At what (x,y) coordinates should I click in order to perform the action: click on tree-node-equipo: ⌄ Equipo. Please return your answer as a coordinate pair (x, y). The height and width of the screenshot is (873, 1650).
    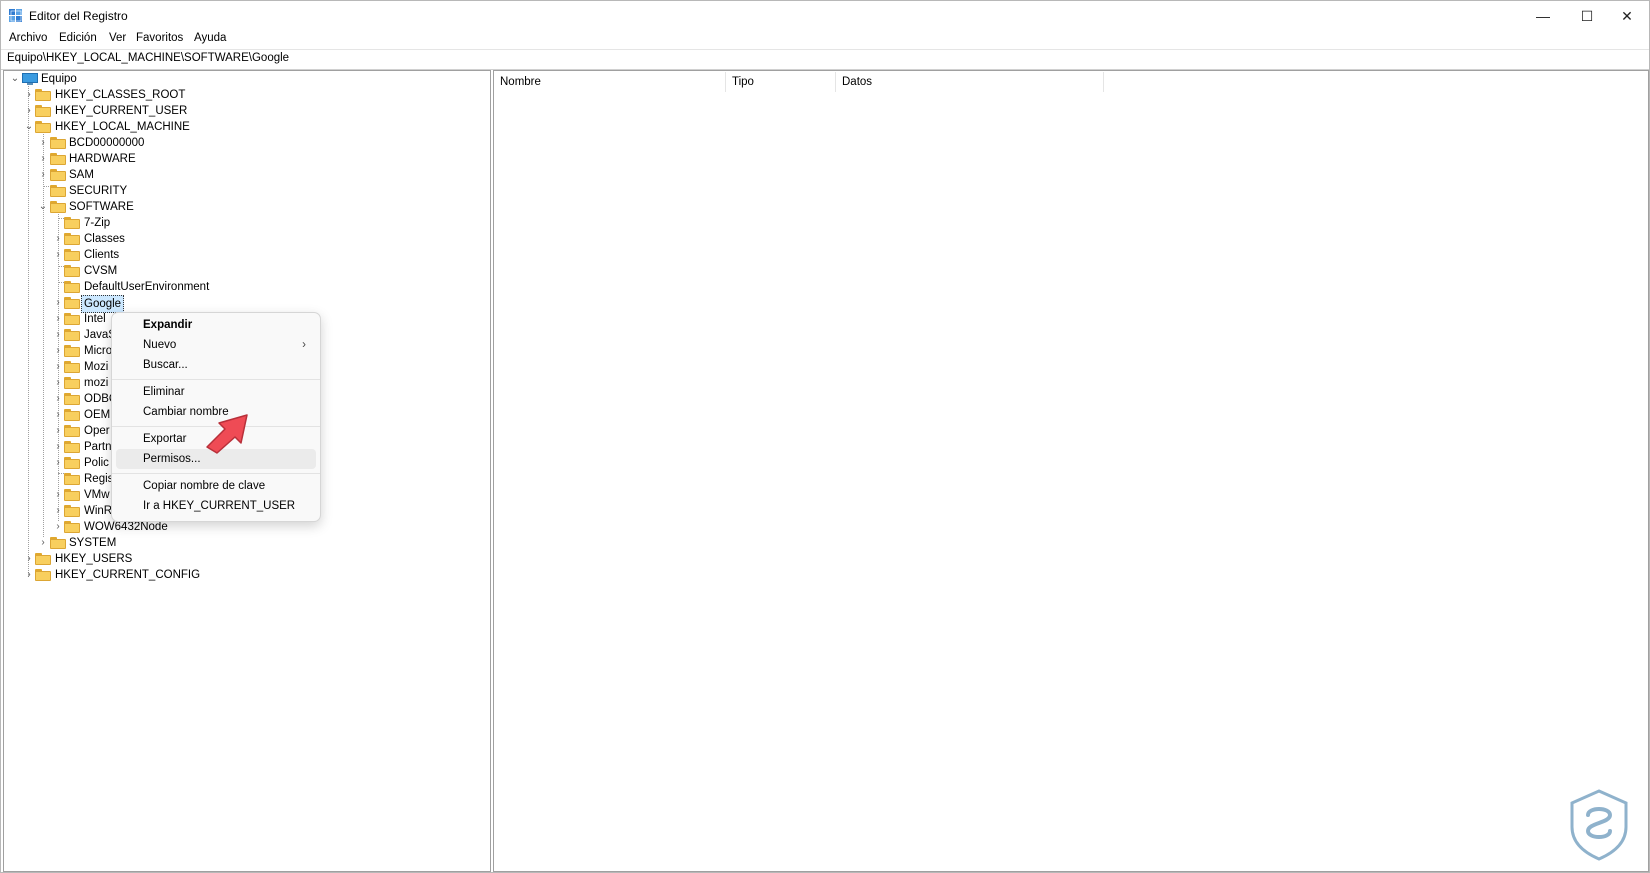
    Looking at the image, I should click on (244, 79).